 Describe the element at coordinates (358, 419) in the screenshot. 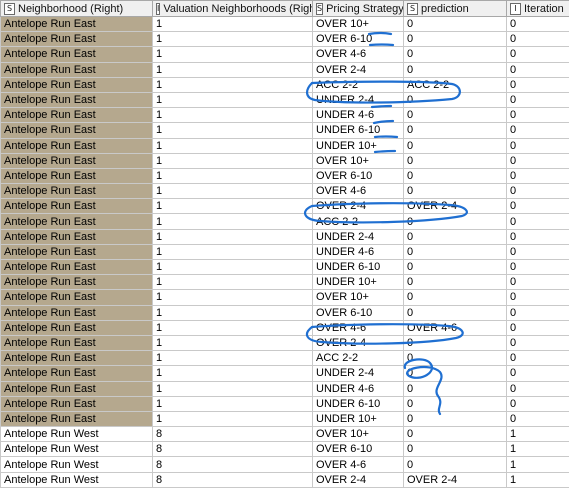

I see `pricing-strategy-cell: UNDER 10+` at that location.